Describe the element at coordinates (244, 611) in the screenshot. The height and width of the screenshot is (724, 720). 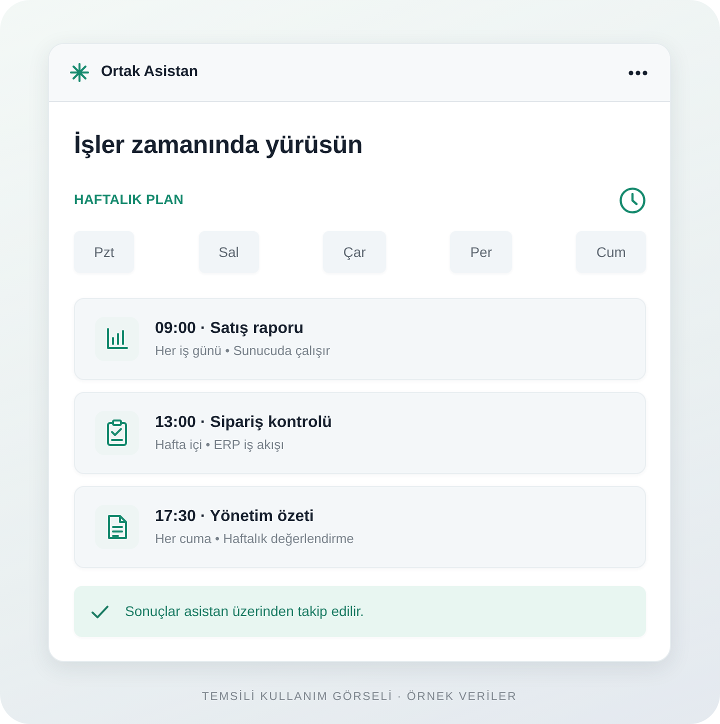
I see `notice-text: Sonuçlar asistan üzerinden takip edilir.` at that location.